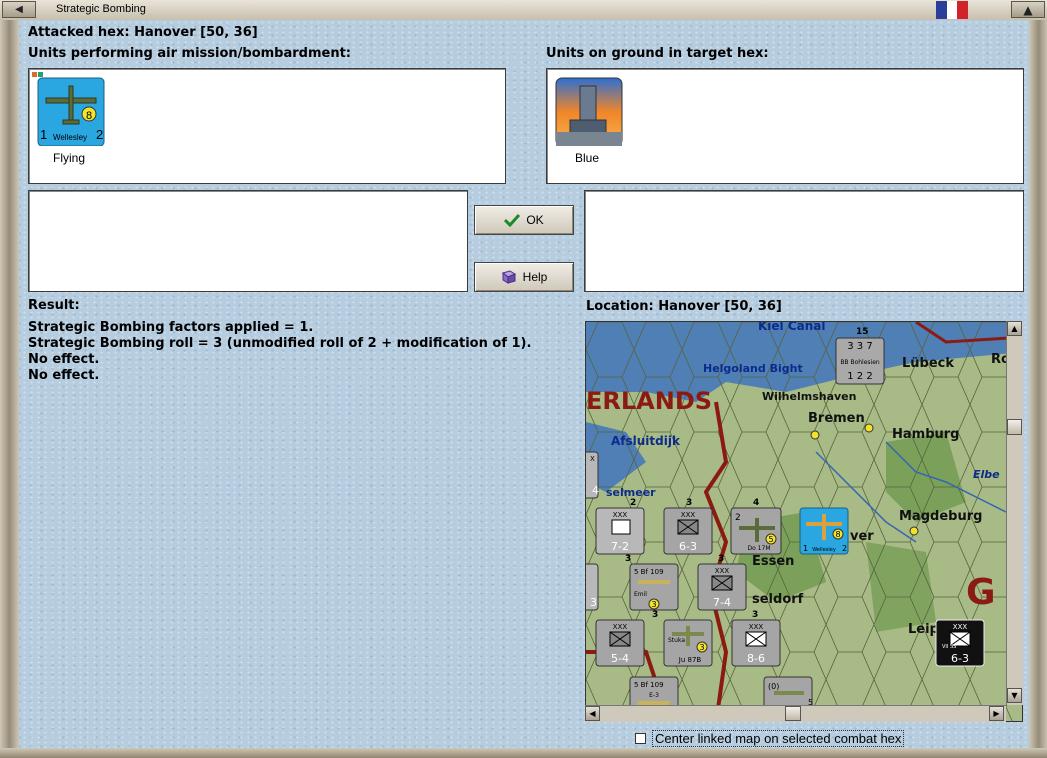  I want to click on bottom-border, so click(523, 753).